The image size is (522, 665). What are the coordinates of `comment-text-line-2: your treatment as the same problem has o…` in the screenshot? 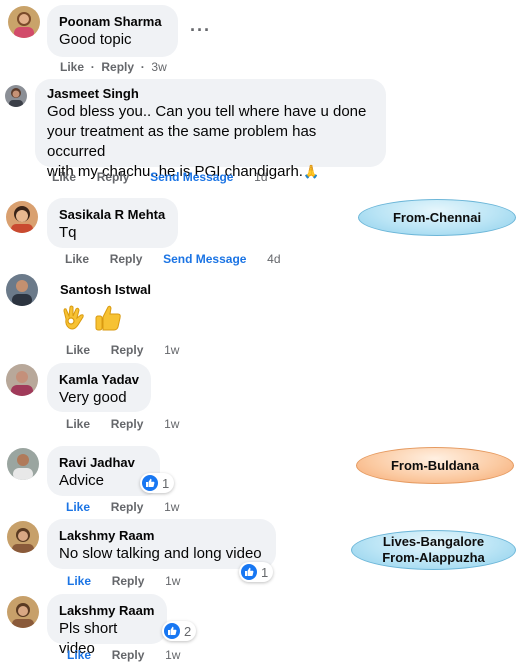 It's located at (182, 141).